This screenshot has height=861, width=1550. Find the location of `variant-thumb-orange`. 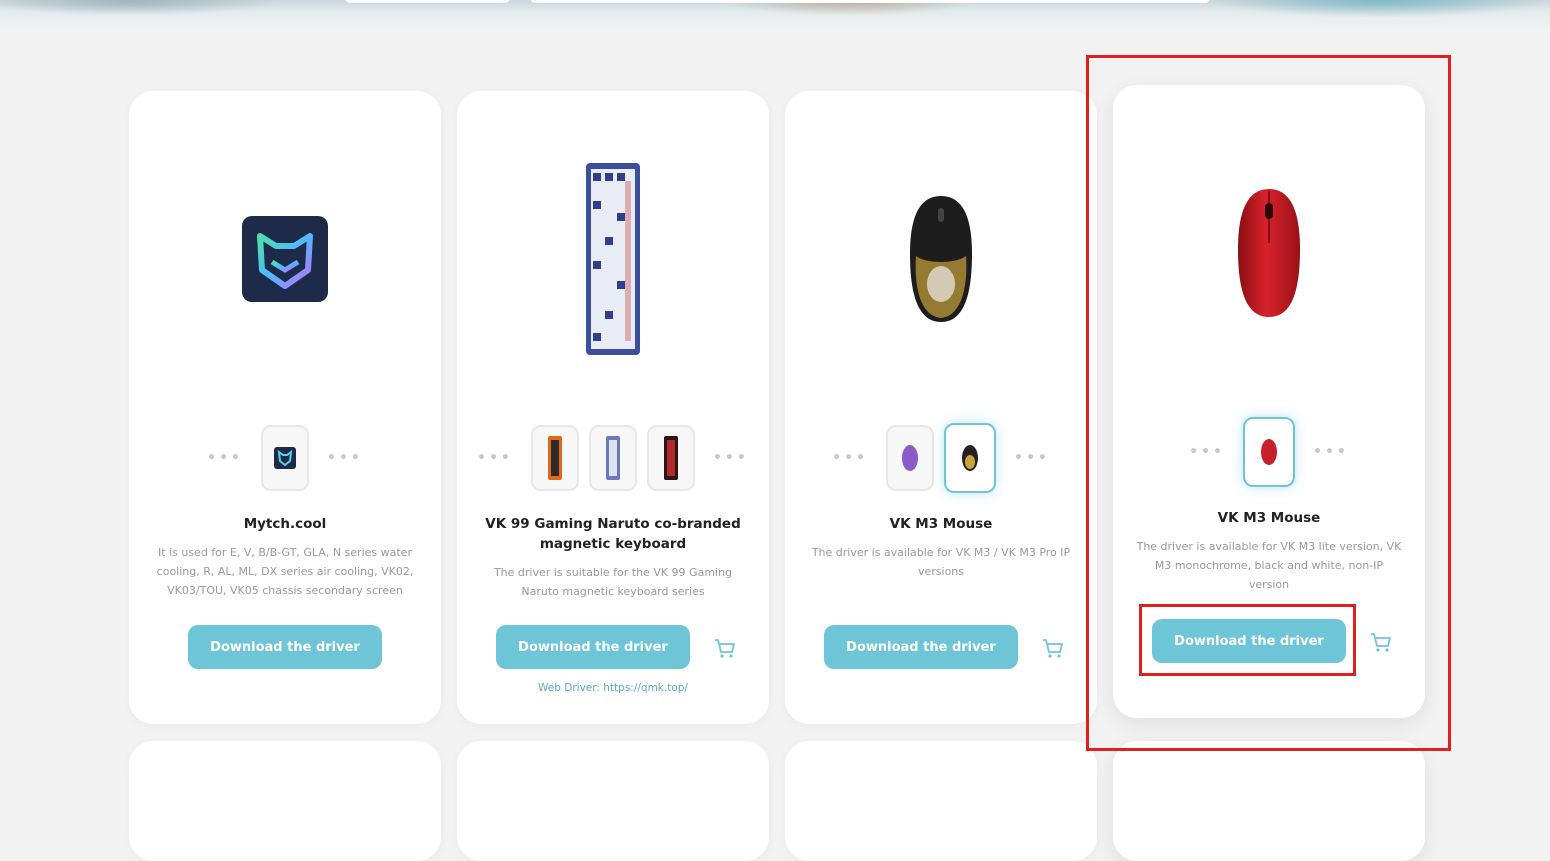

variant-thumb-orange is located at coordinates (555, 458).